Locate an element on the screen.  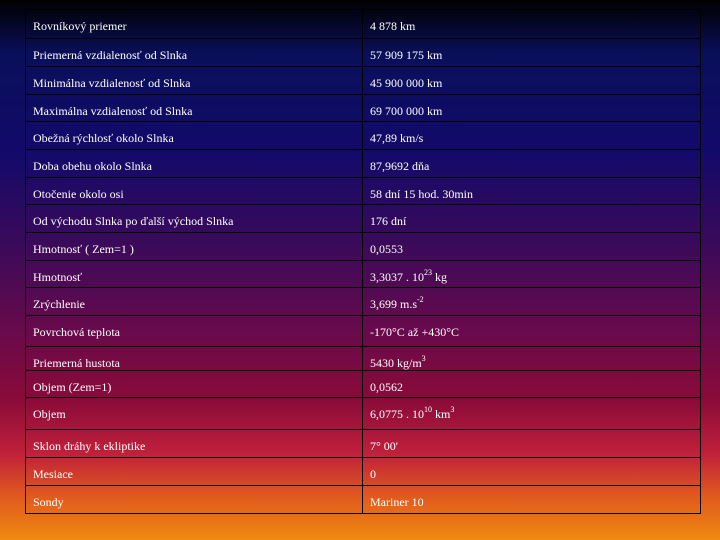
table-row: Objem (Zem=1) 0,0562 is located at coordinates (363, 384).